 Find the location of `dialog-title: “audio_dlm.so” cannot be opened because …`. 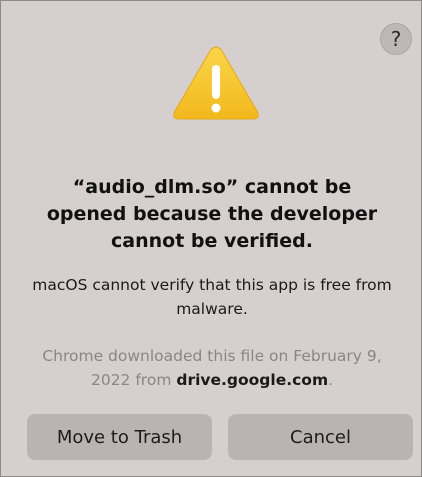

dialog-title: “audio_dlm.so” cannot be opened because … is located at coordinates (212, 214).